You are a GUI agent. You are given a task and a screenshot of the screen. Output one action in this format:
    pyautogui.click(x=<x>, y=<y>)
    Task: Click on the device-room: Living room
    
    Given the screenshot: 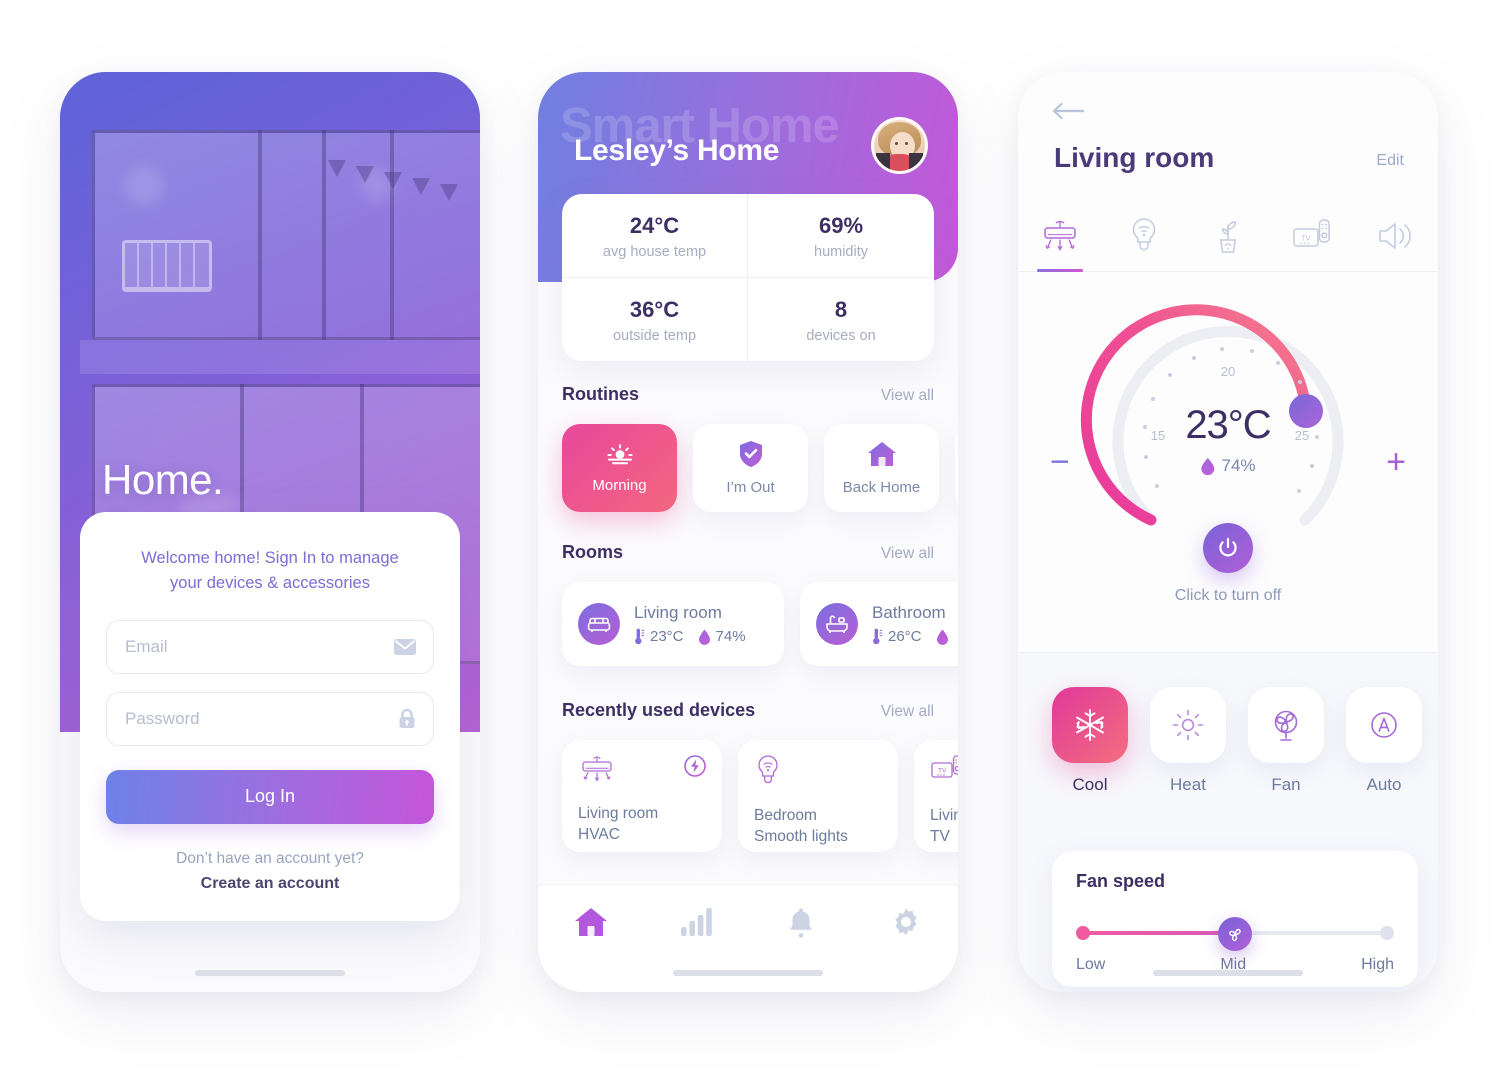 What is the action you would take?
    pyautogui.click(x=618, y=813)
    